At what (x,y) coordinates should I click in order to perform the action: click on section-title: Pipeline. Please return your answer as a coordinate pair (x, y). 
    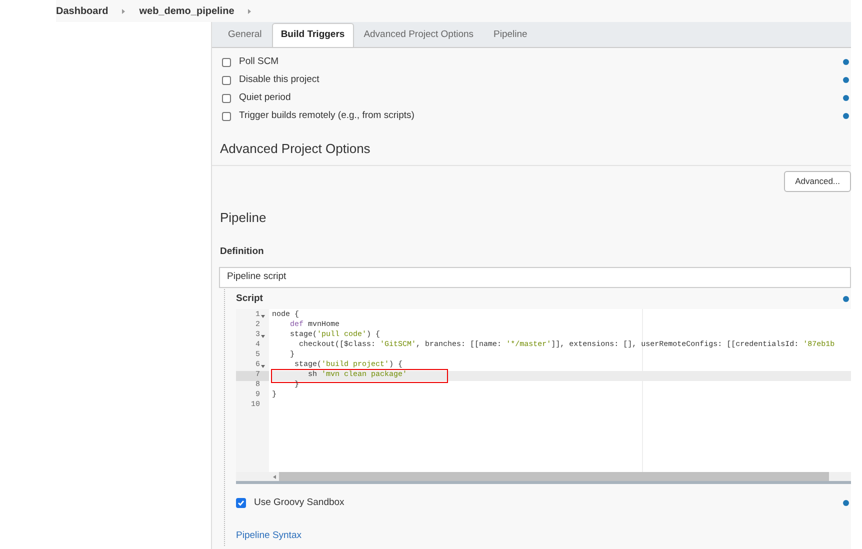
    Looking at the image, I should click on (243, 217).